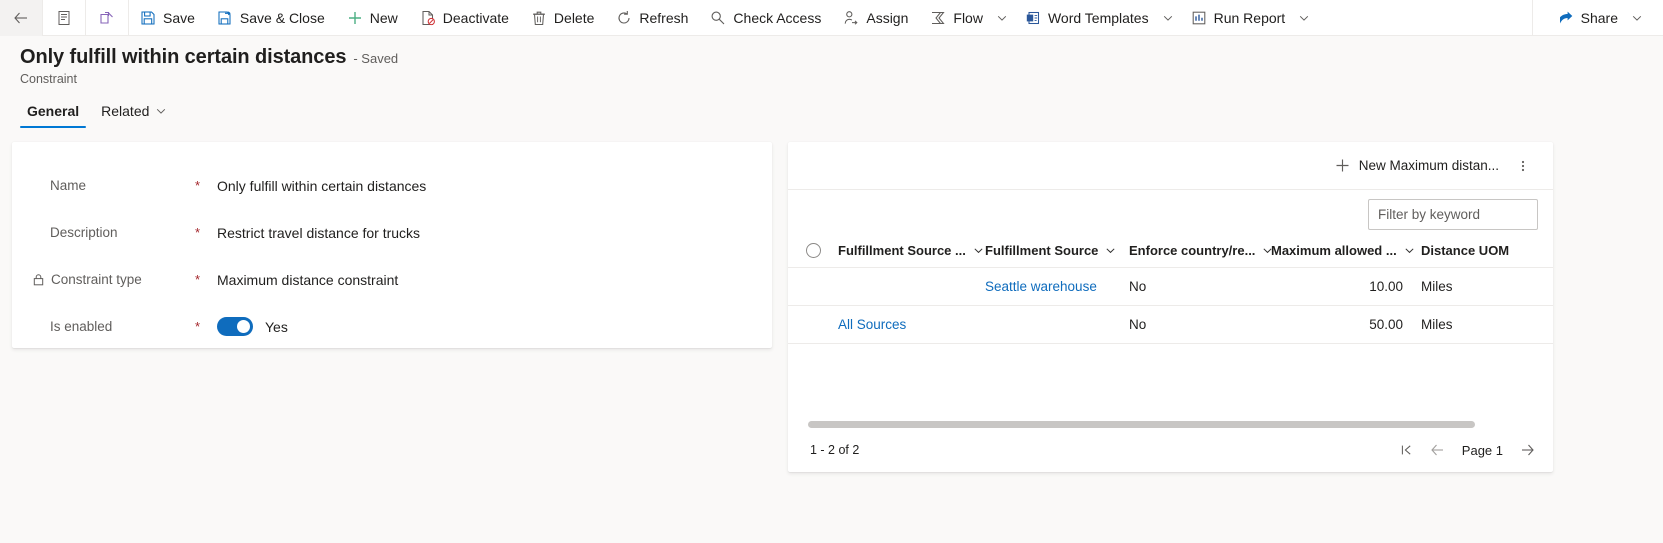 This screenshot has height=543, width=1663. What do you see at coordinates (1306, 18) in the screenshot?
I see `run-report-chevron-down-icon` at bounding box center [1306, 18].